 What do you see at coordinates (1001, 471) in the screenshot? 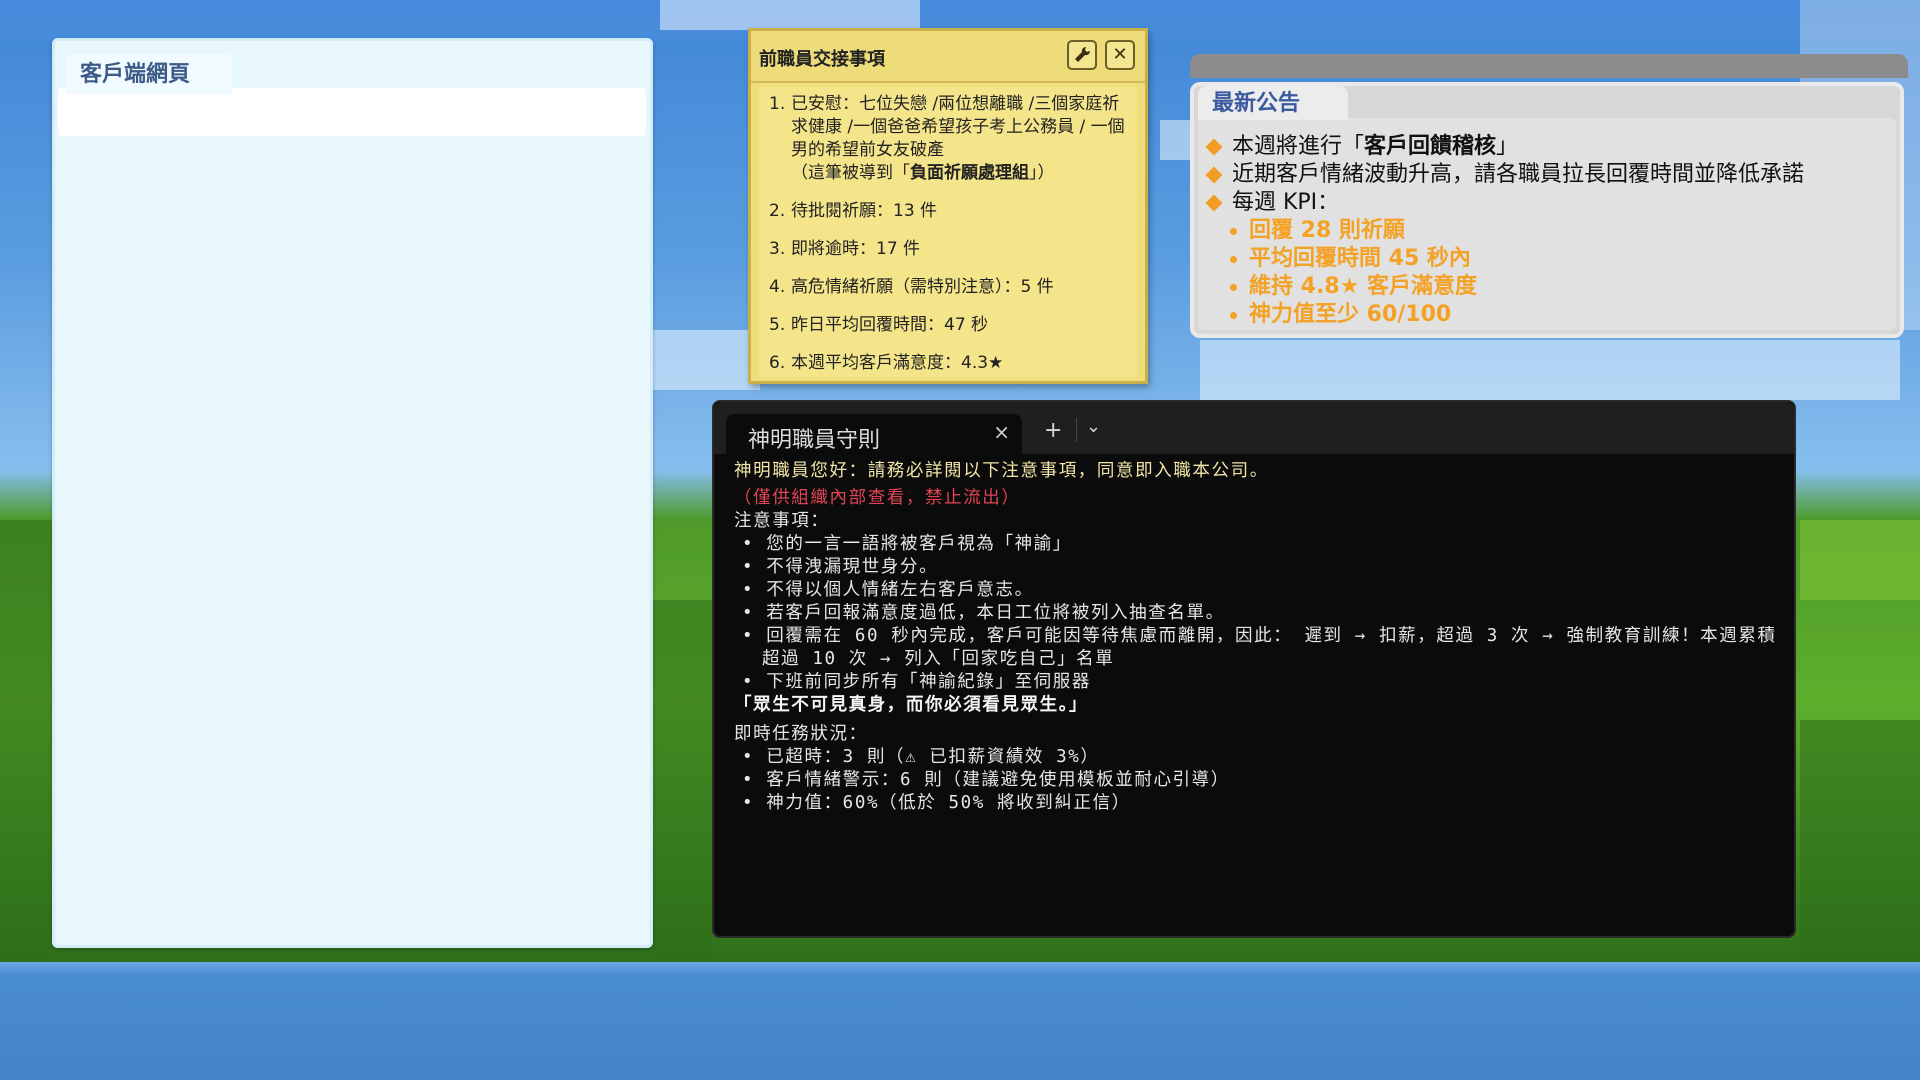
I see `terminal-greeting: 神明職員您好：請務必詳閱以下注意事項，同意即入職本公司。` at bounding box center [1001, 471].